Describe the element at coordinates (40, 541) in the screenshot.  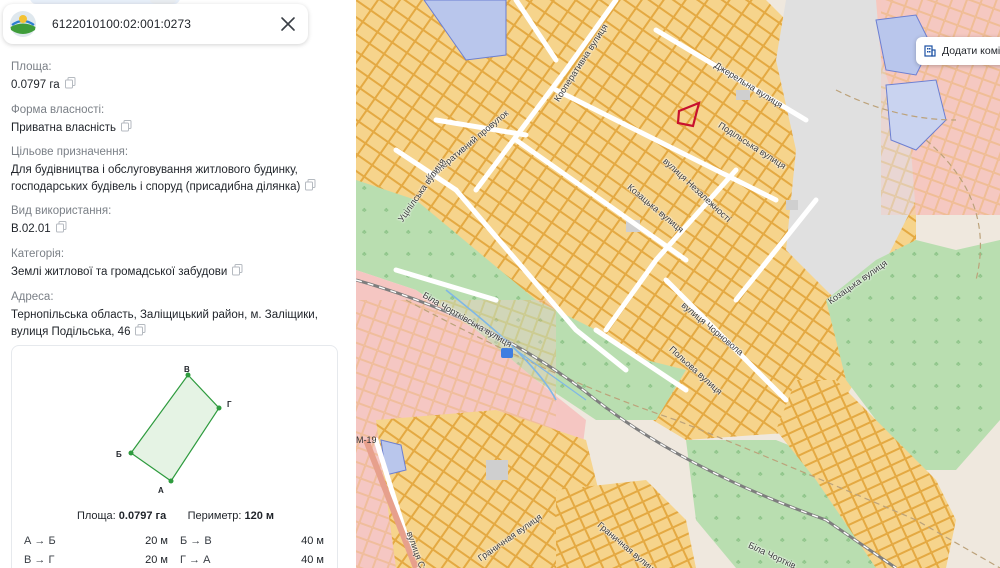
I see `side-name: А → Б` at that location.